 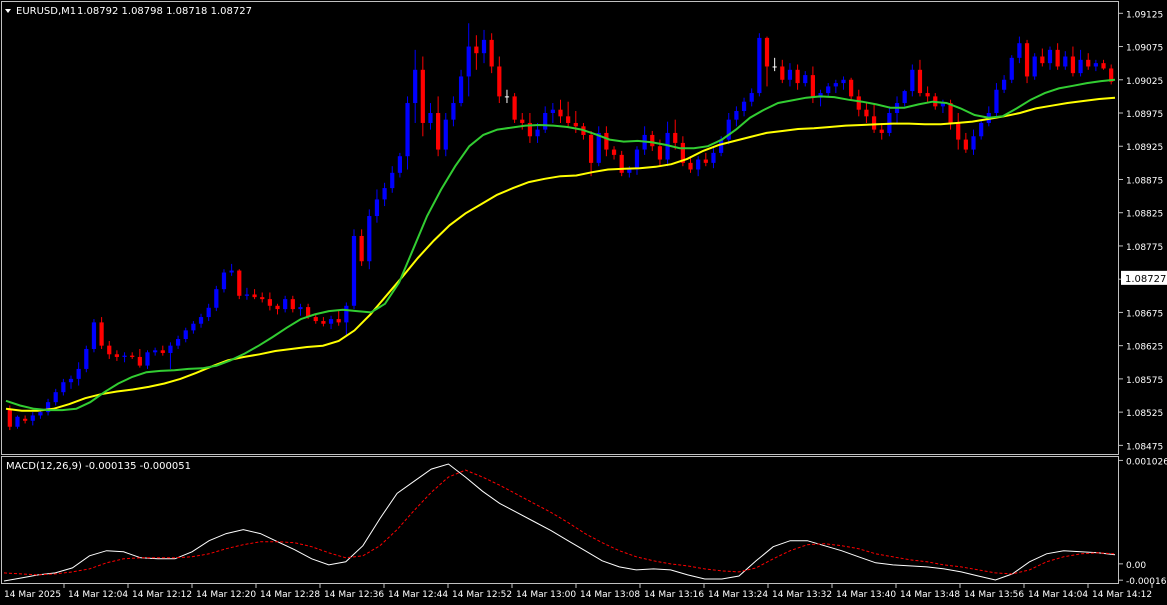 I want to click on price-tick-label: 1.08875, so click(x=1144, y=181).